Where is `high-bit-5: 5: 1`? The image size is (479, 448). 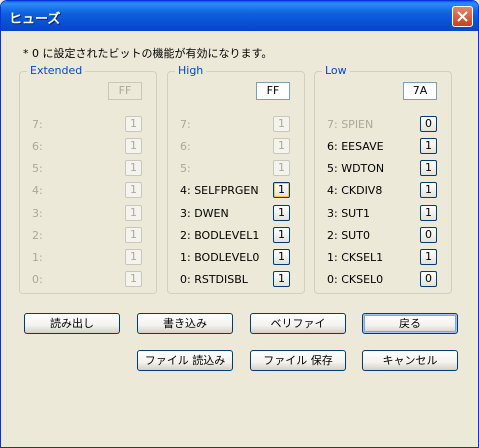
high-bit-5: 5: 1 is located at coordinates (238, 169).